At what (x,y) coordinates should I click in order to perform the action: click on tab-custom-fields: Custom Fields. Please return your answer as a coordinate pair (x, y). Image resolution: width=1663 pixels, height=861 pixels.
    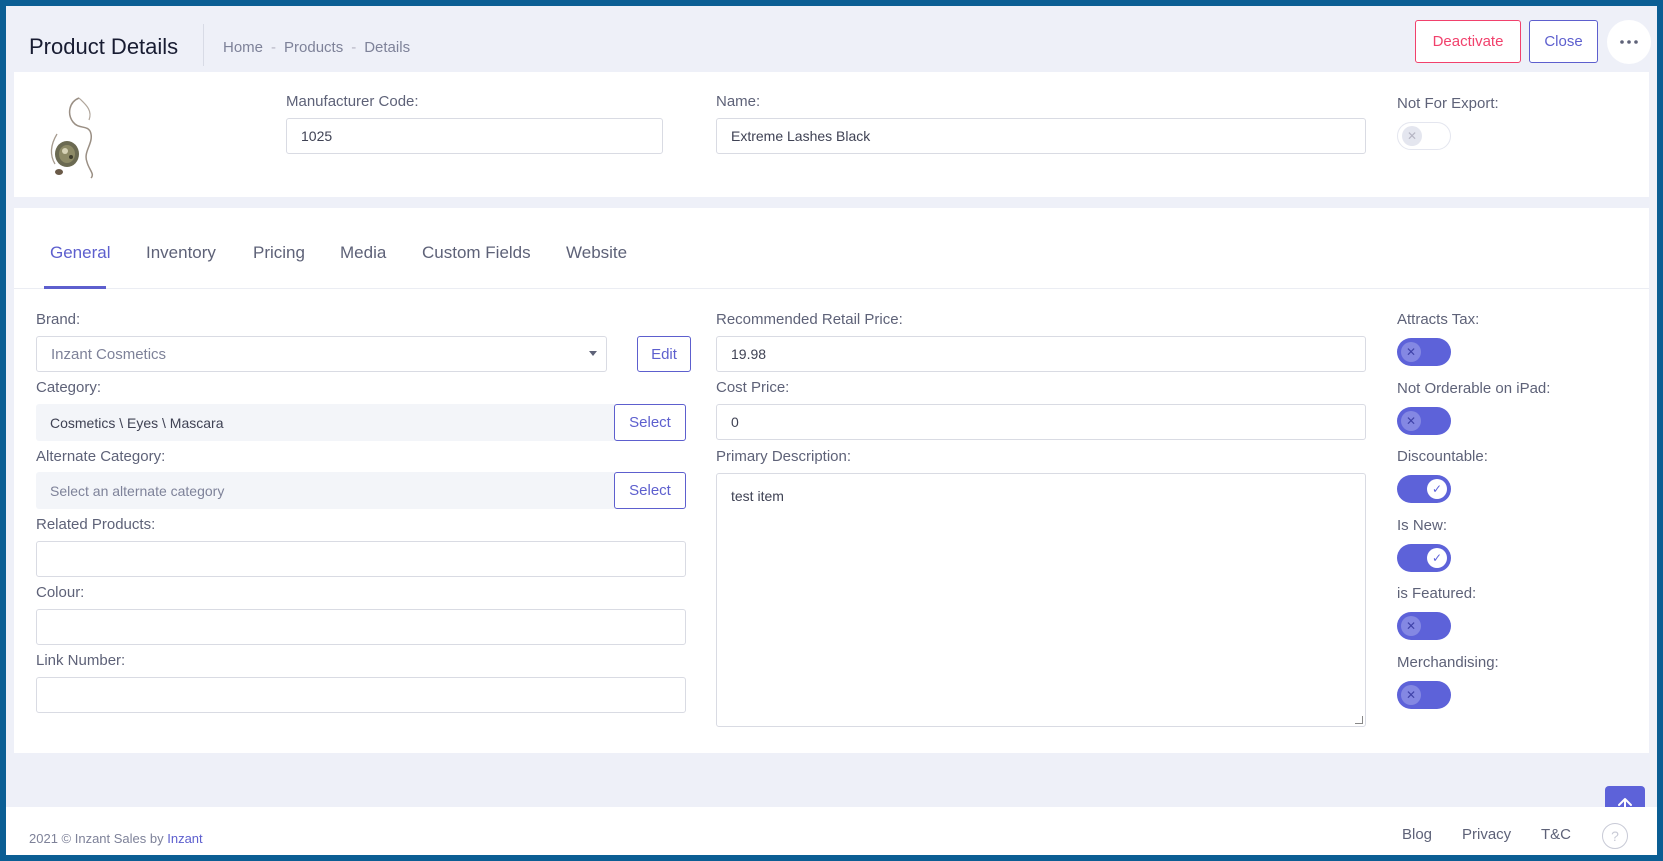
    Looking at the image, I should click on (476, 253).